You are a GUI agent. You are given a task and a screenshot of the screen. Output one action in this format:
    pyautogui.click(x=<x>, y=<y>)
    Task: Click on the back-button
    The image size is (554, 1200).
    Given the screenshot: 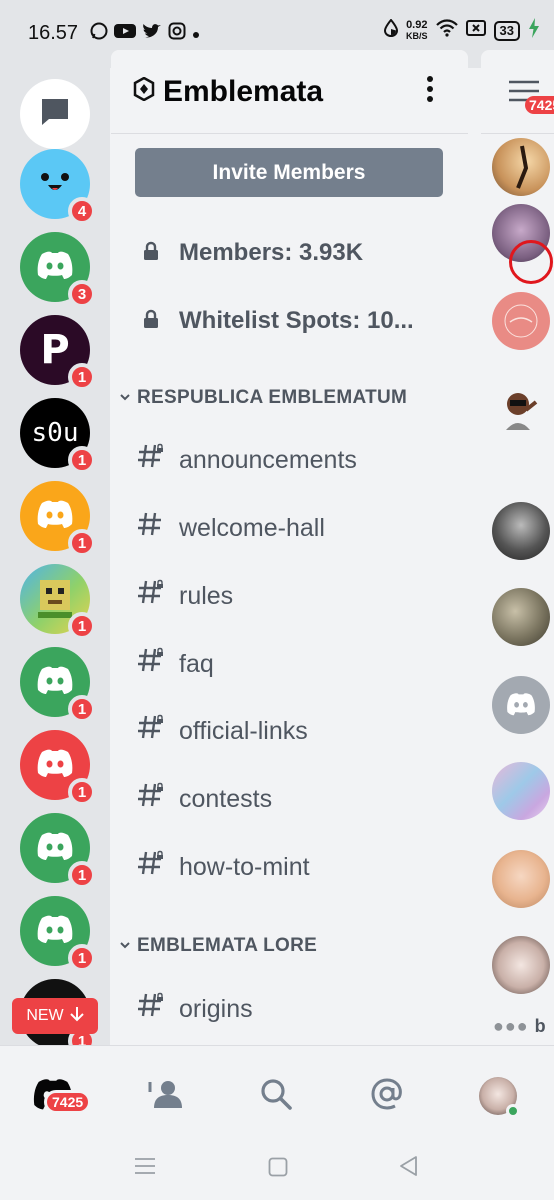 What is the action you would take?
    pyautogui.click(x=409, y=1168)
    